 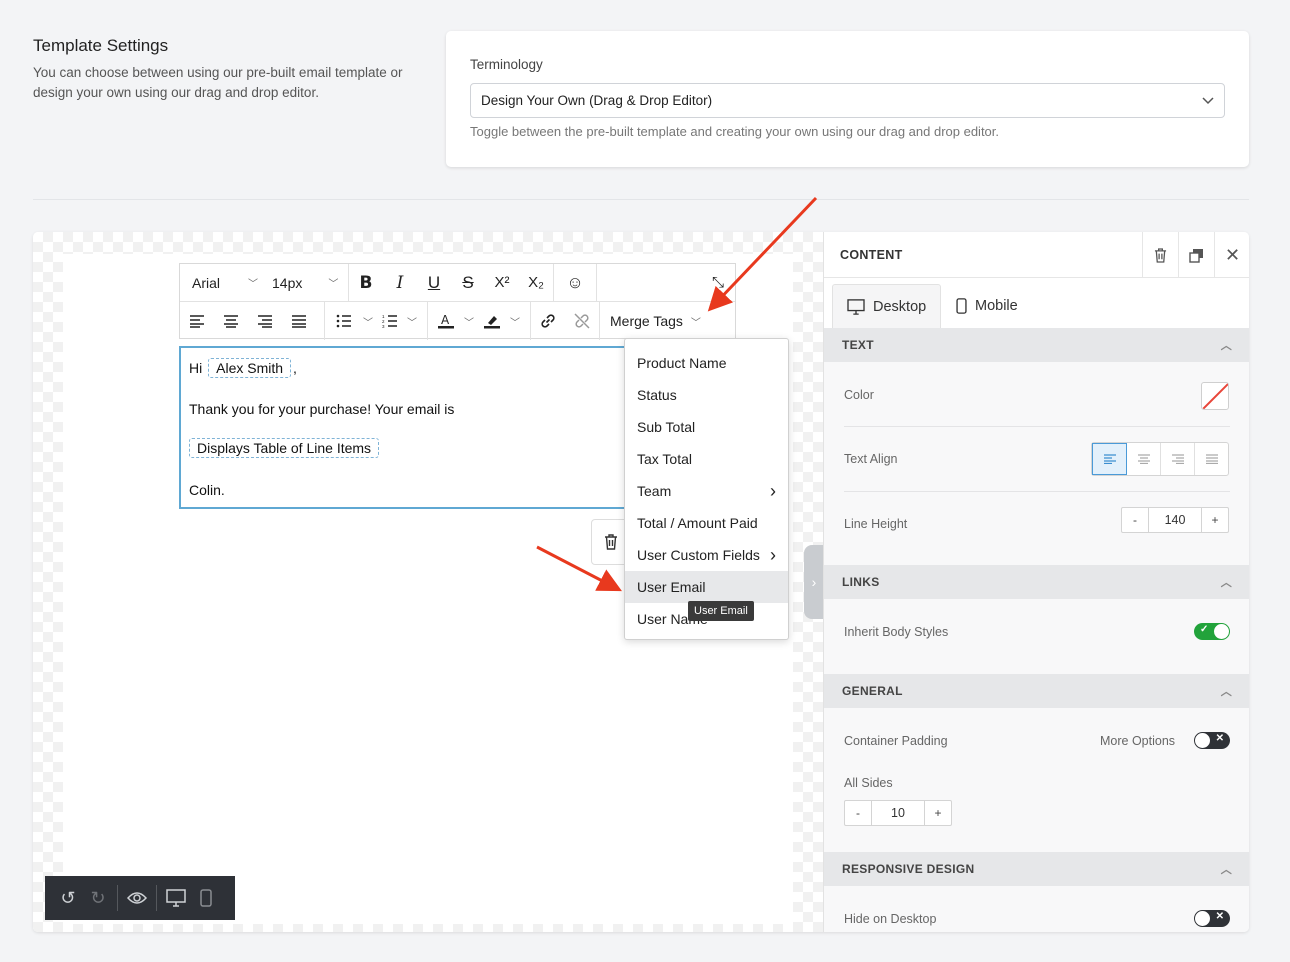 I want to click on padding-stepper: - 10 +, so click(x=898, y=813).